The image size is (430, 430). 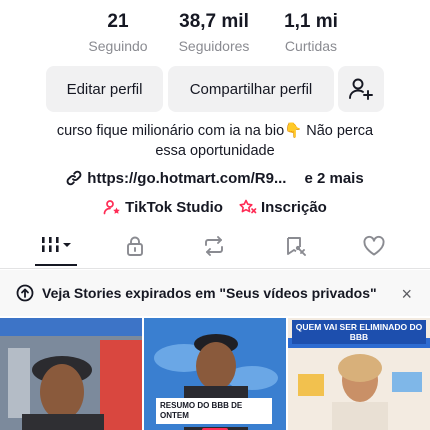 I want to click on thumbnail-2-caption-line-1: RESUMO DO BBB DE, so click(x=201, y=405).